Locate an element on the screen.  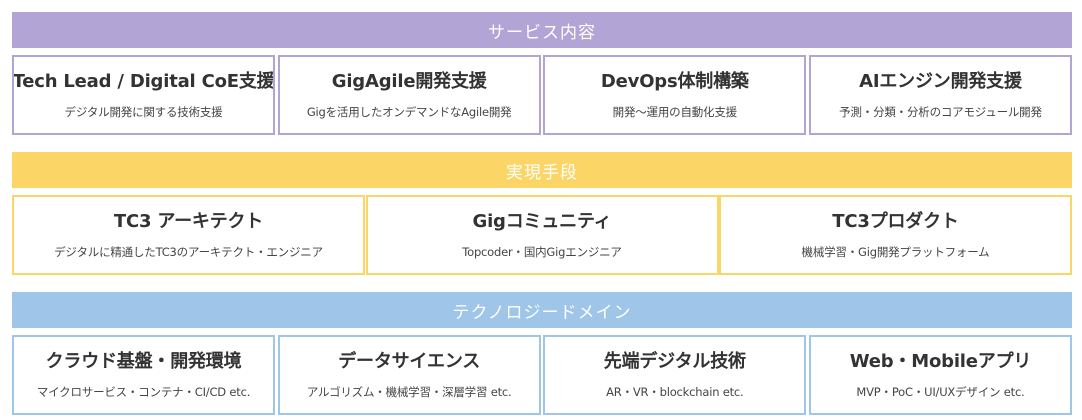
means-card: TC3プロダクト 機械学習・Gig開発プラットフォーム is located at coordinates (895, 235).